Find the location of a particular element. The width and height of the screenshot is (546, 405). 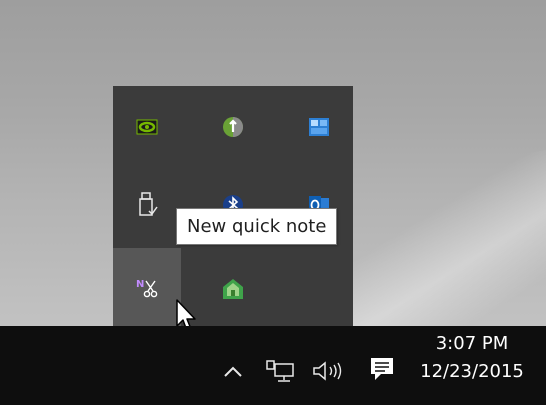

network-button is located at coordinates (280, 371).